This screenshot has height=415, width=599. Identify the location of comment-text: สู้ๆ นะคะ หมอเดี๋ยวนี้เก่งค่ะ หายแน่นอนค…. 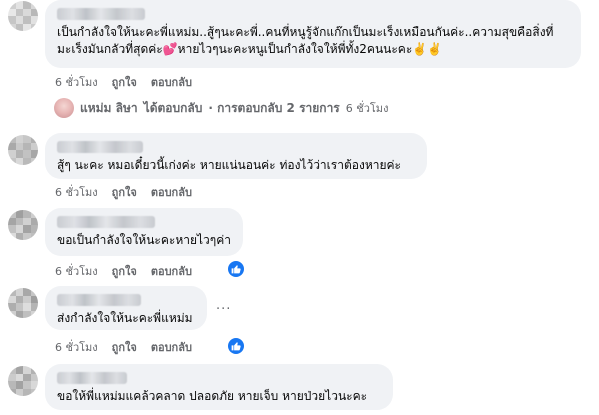
(229, 165).